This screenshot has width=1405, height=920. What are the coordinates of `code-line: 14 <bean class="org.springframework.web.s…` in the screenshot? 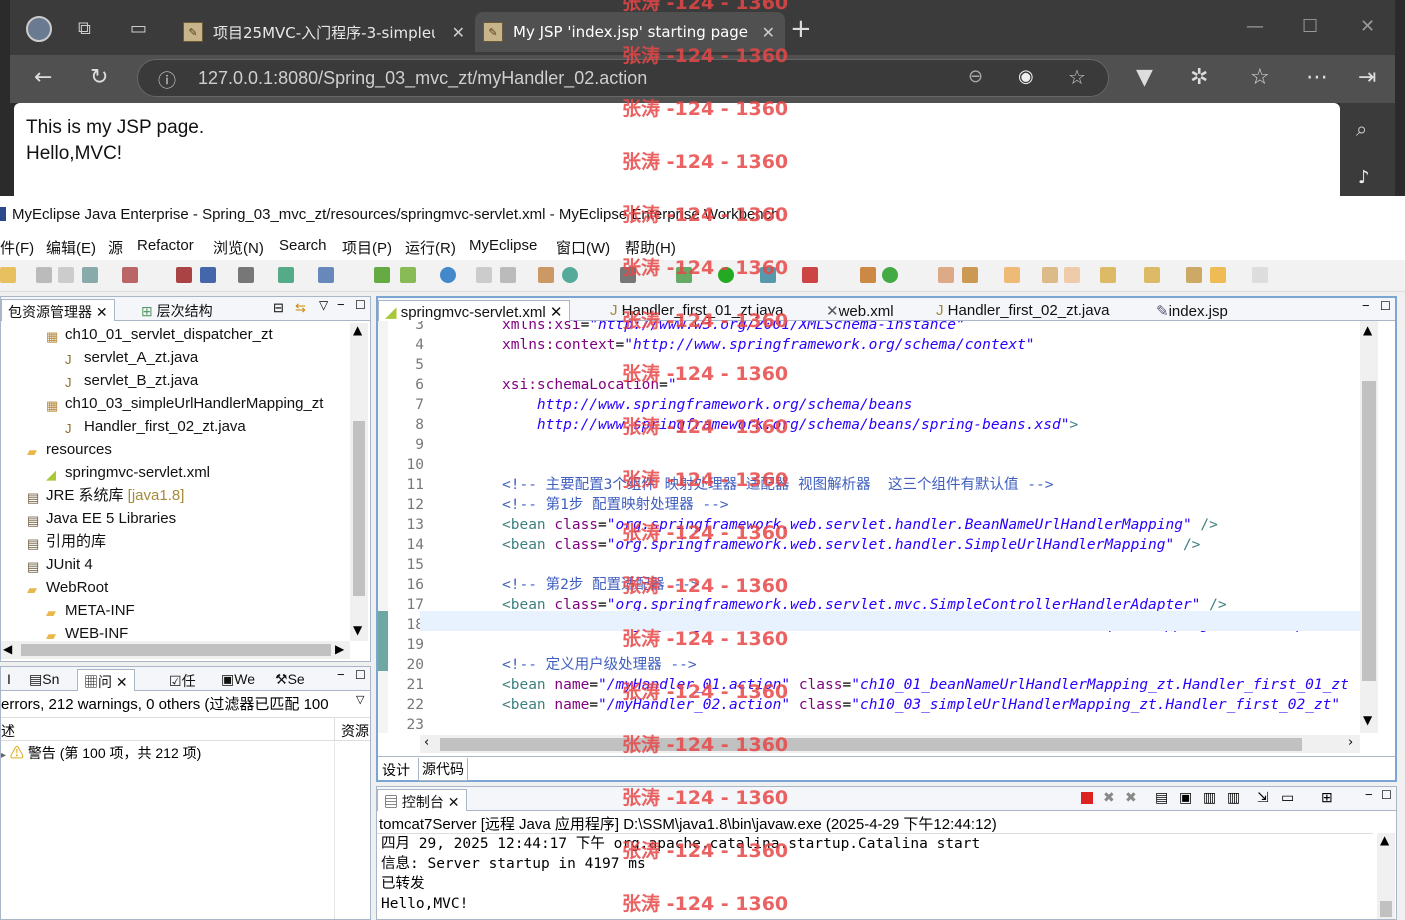 It's located at (873, 545).